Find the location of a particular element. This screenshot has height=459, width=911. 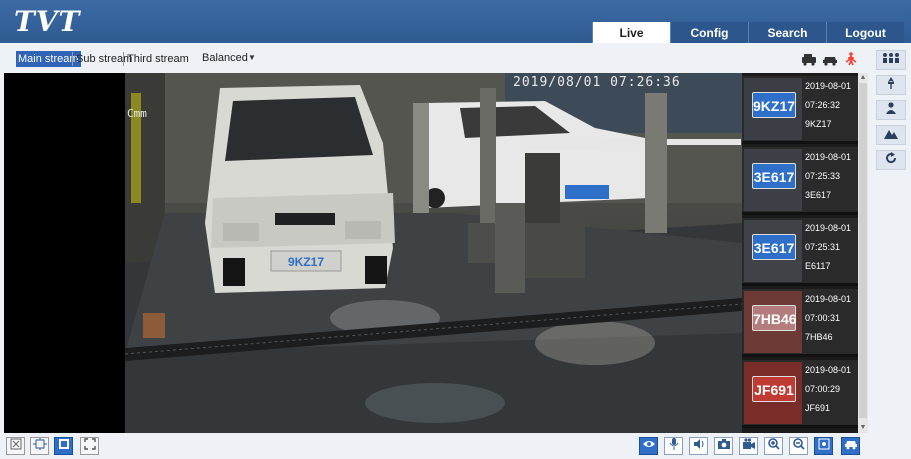

fullscreen-icon is located at coordinates (89, 446).